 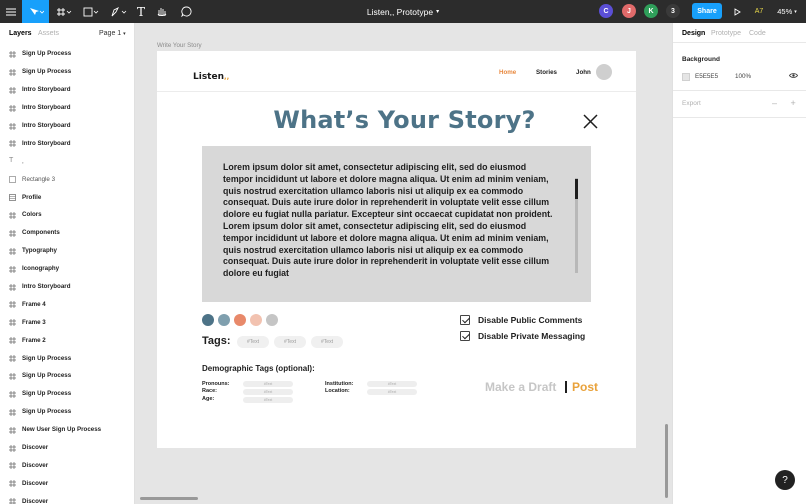 I want to click on layer-item: Components, so click(x=67, y=233).